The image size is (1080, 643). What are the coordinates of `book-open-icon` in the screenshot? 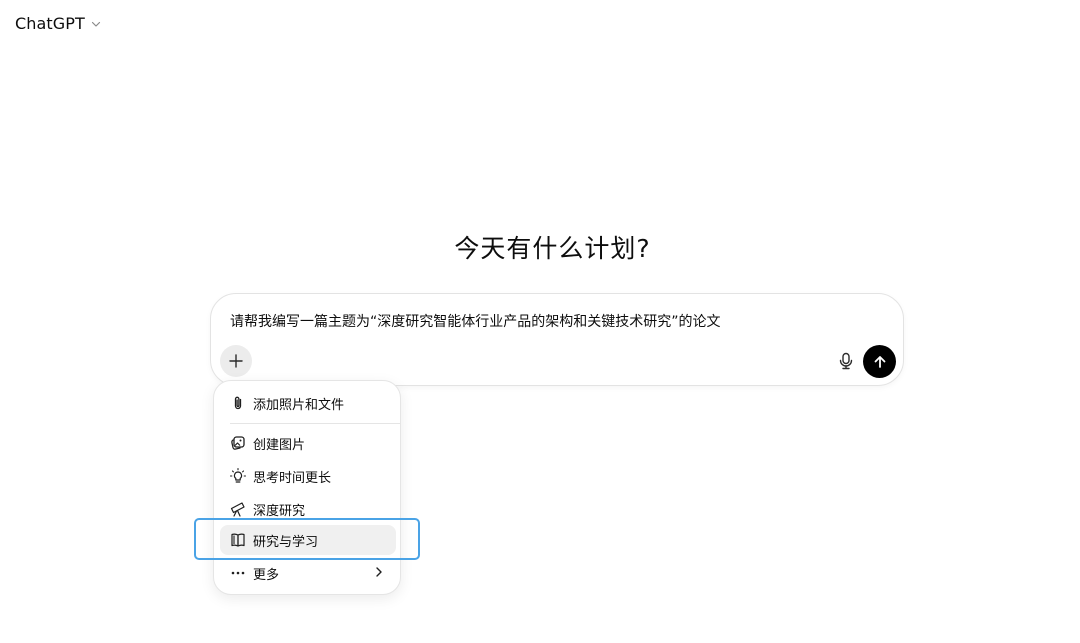 It's located at (238, 540).